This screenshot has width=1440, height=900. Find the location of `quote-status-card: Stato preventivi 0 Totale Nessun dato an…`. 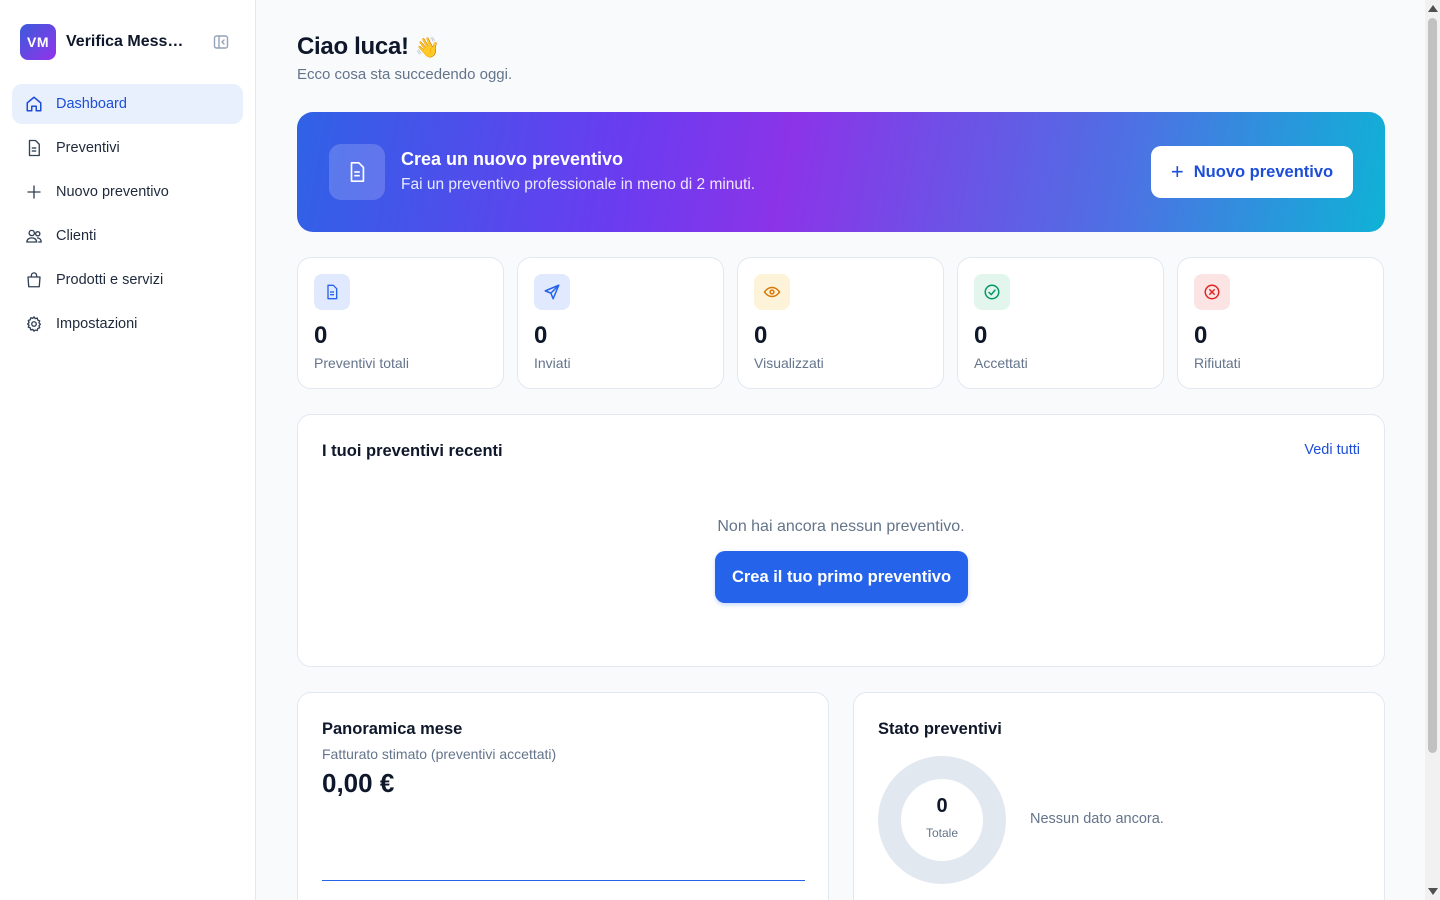

quote-status-card: Stato preventivi 0 Totale Nessun dato an… is located at coordinates (1119, 796).